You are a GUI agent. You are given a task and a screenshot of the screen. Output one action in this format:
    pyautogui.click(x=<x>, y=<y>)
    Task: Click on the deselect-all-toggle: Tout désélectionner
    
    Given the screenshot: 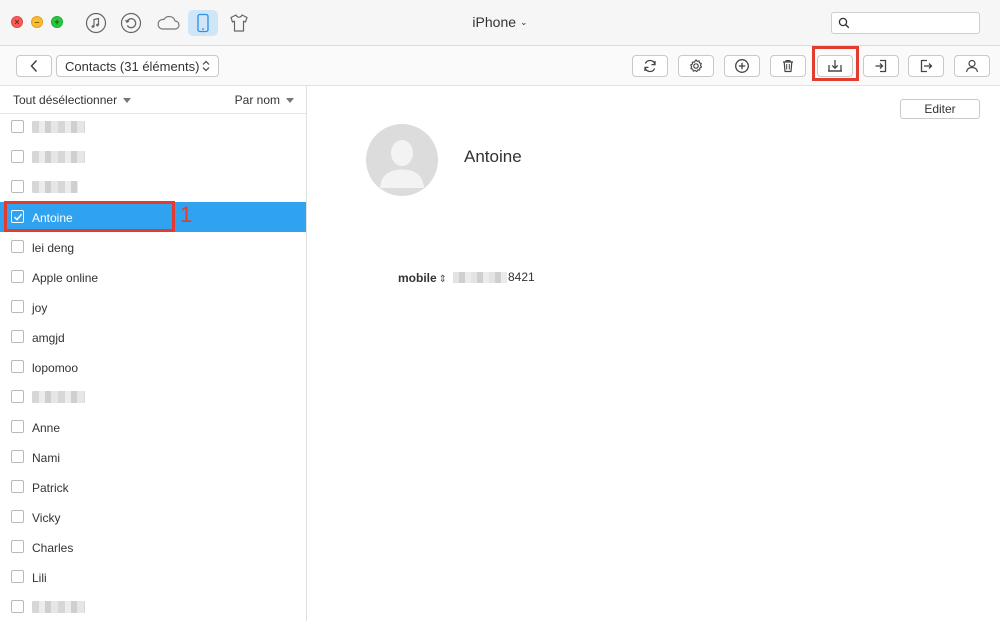 What is the action you would take?
    pyautogui.click(x=72, y=100)
    